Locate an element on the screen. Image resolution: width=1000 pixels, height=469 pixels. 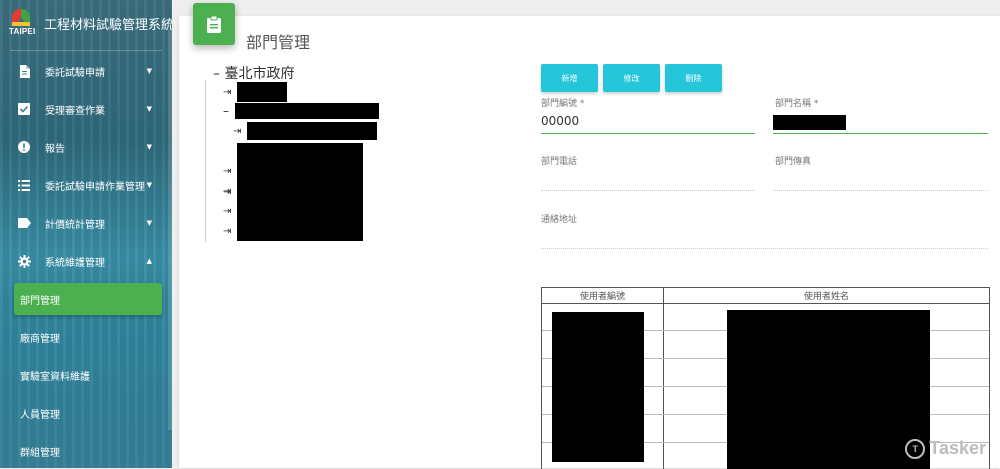
watermark-text: Tasker is located at coordinates (957, 448).